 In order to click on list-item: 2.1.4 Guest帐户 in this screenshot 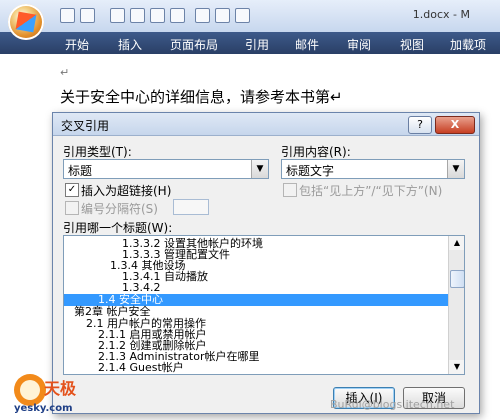, I will do `click(264, 368)`.